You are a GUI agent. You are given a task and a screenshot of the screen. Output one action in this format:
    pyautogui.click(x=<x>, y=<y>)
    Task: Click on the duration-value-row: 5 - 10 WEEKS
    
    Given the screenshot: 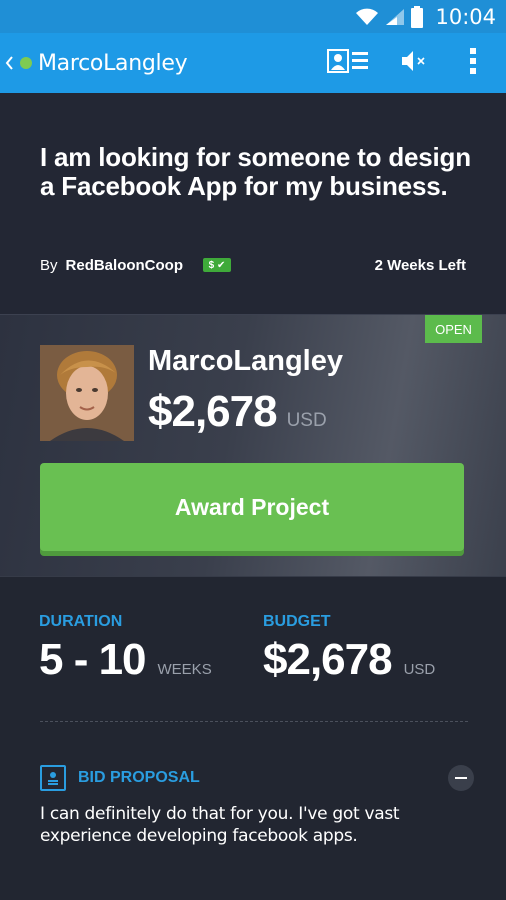 What is the action you would take?
    pyautogui.click(x=125, y=660)
    